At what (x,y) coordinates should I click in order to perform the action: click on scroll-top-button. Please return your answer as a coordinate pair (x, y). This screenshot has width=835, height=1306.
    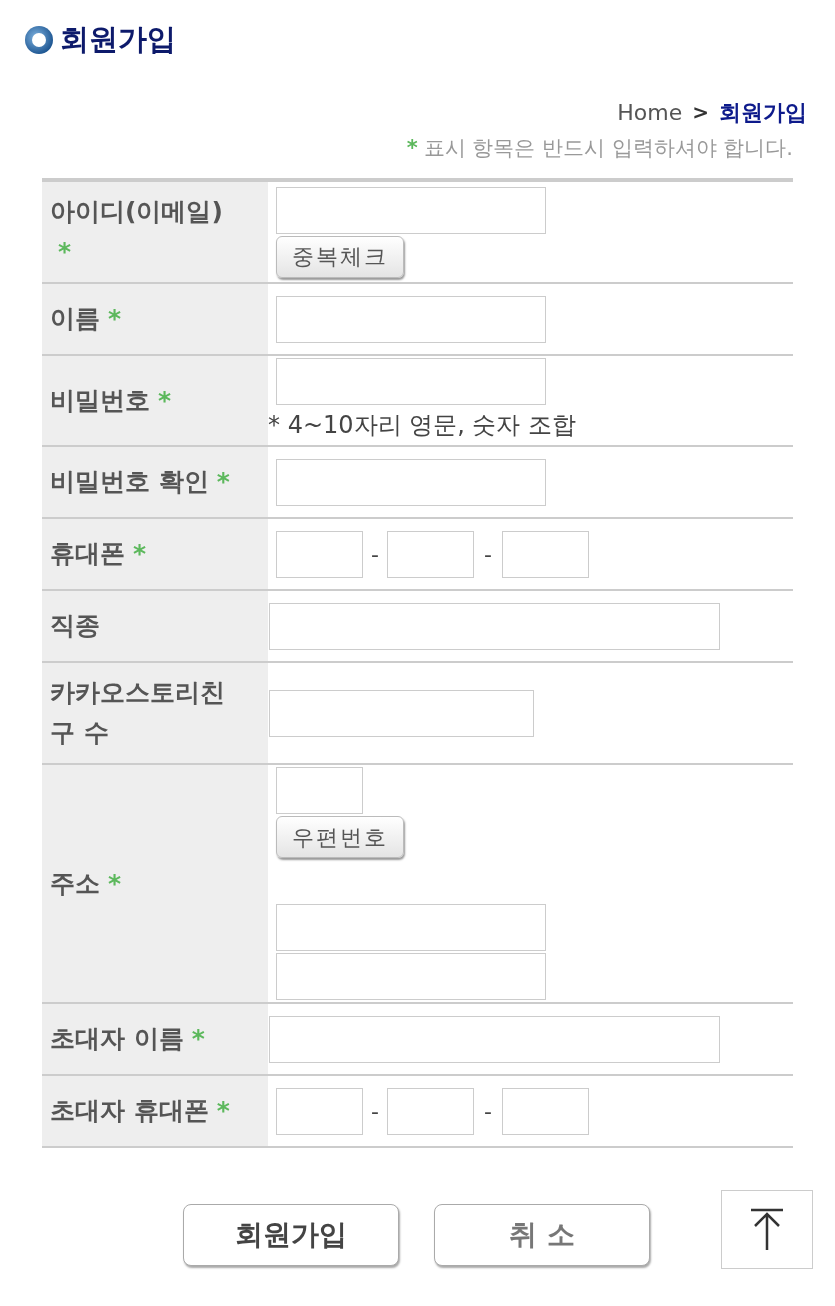
    Looking at the image, I should click on (767, 1229).